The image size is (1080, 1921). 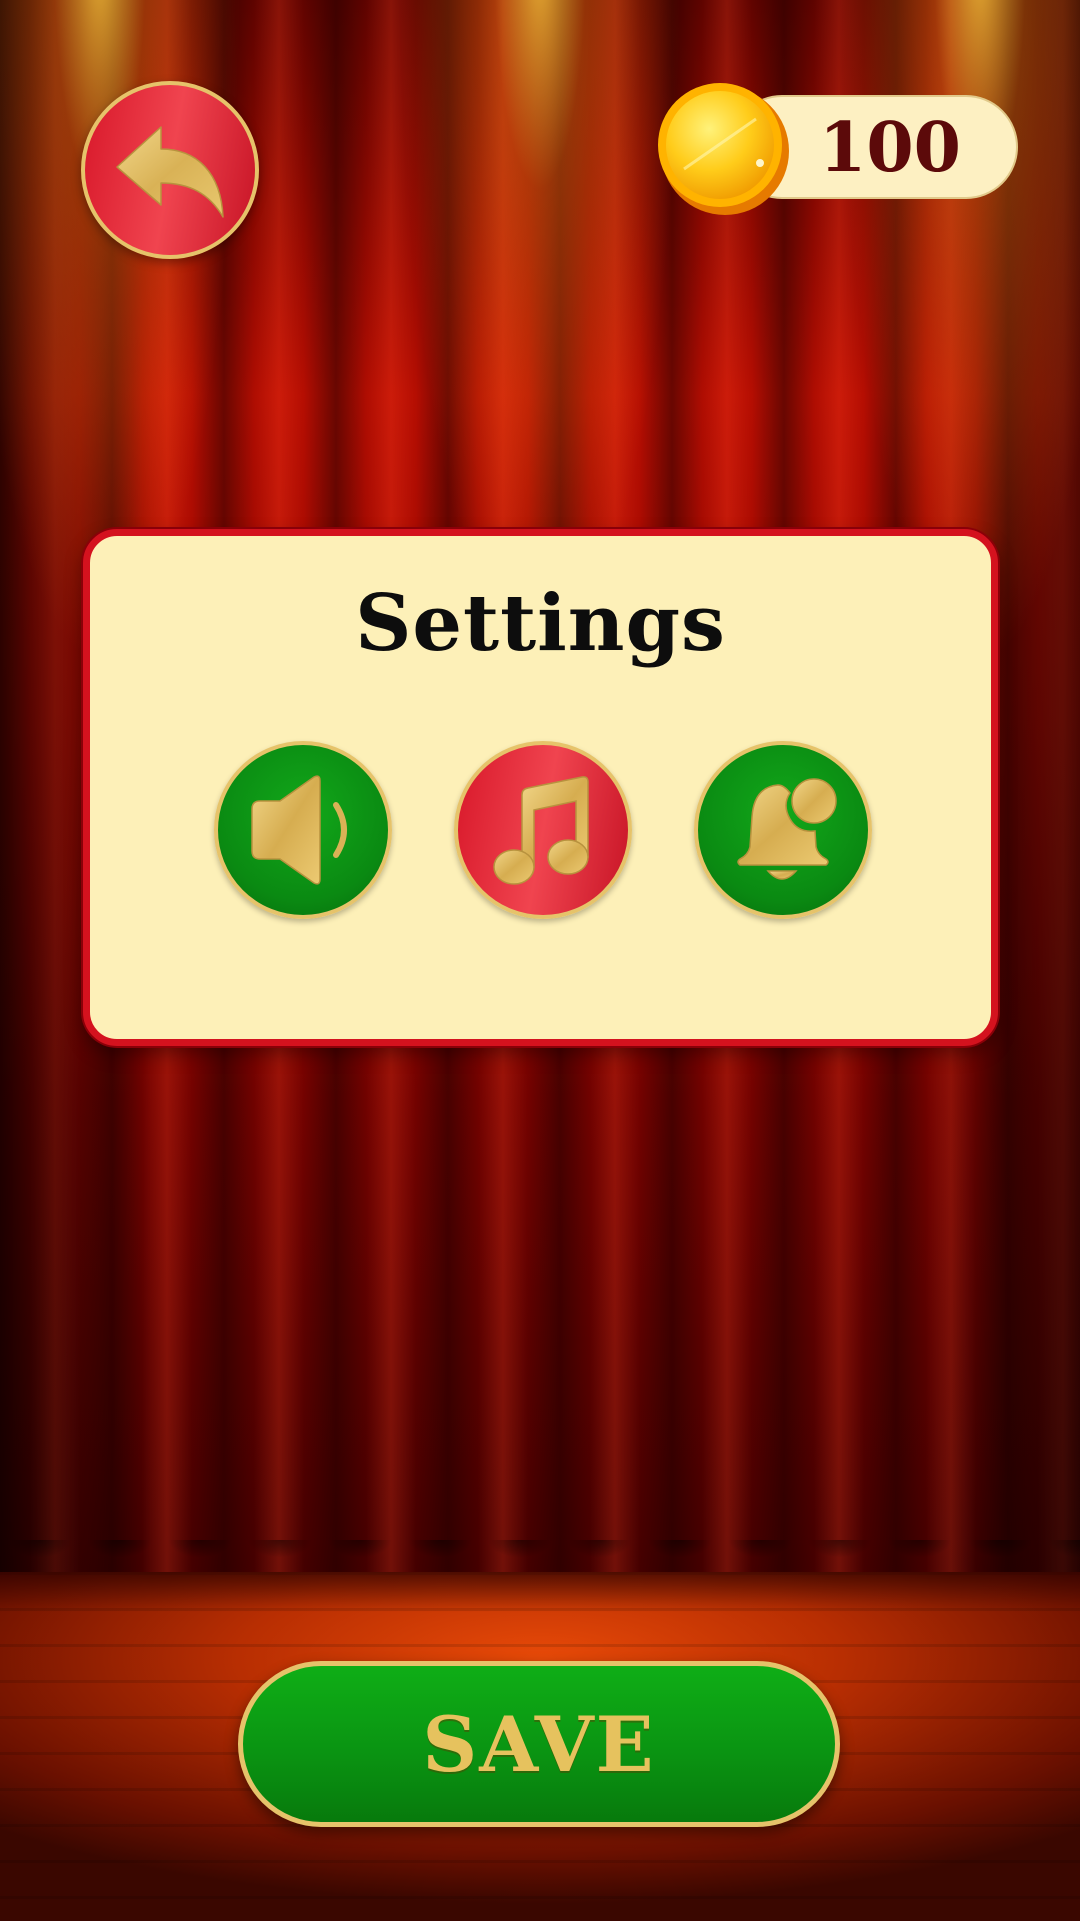 I want to click on floor-shadow, so click(x=540, y=1592).